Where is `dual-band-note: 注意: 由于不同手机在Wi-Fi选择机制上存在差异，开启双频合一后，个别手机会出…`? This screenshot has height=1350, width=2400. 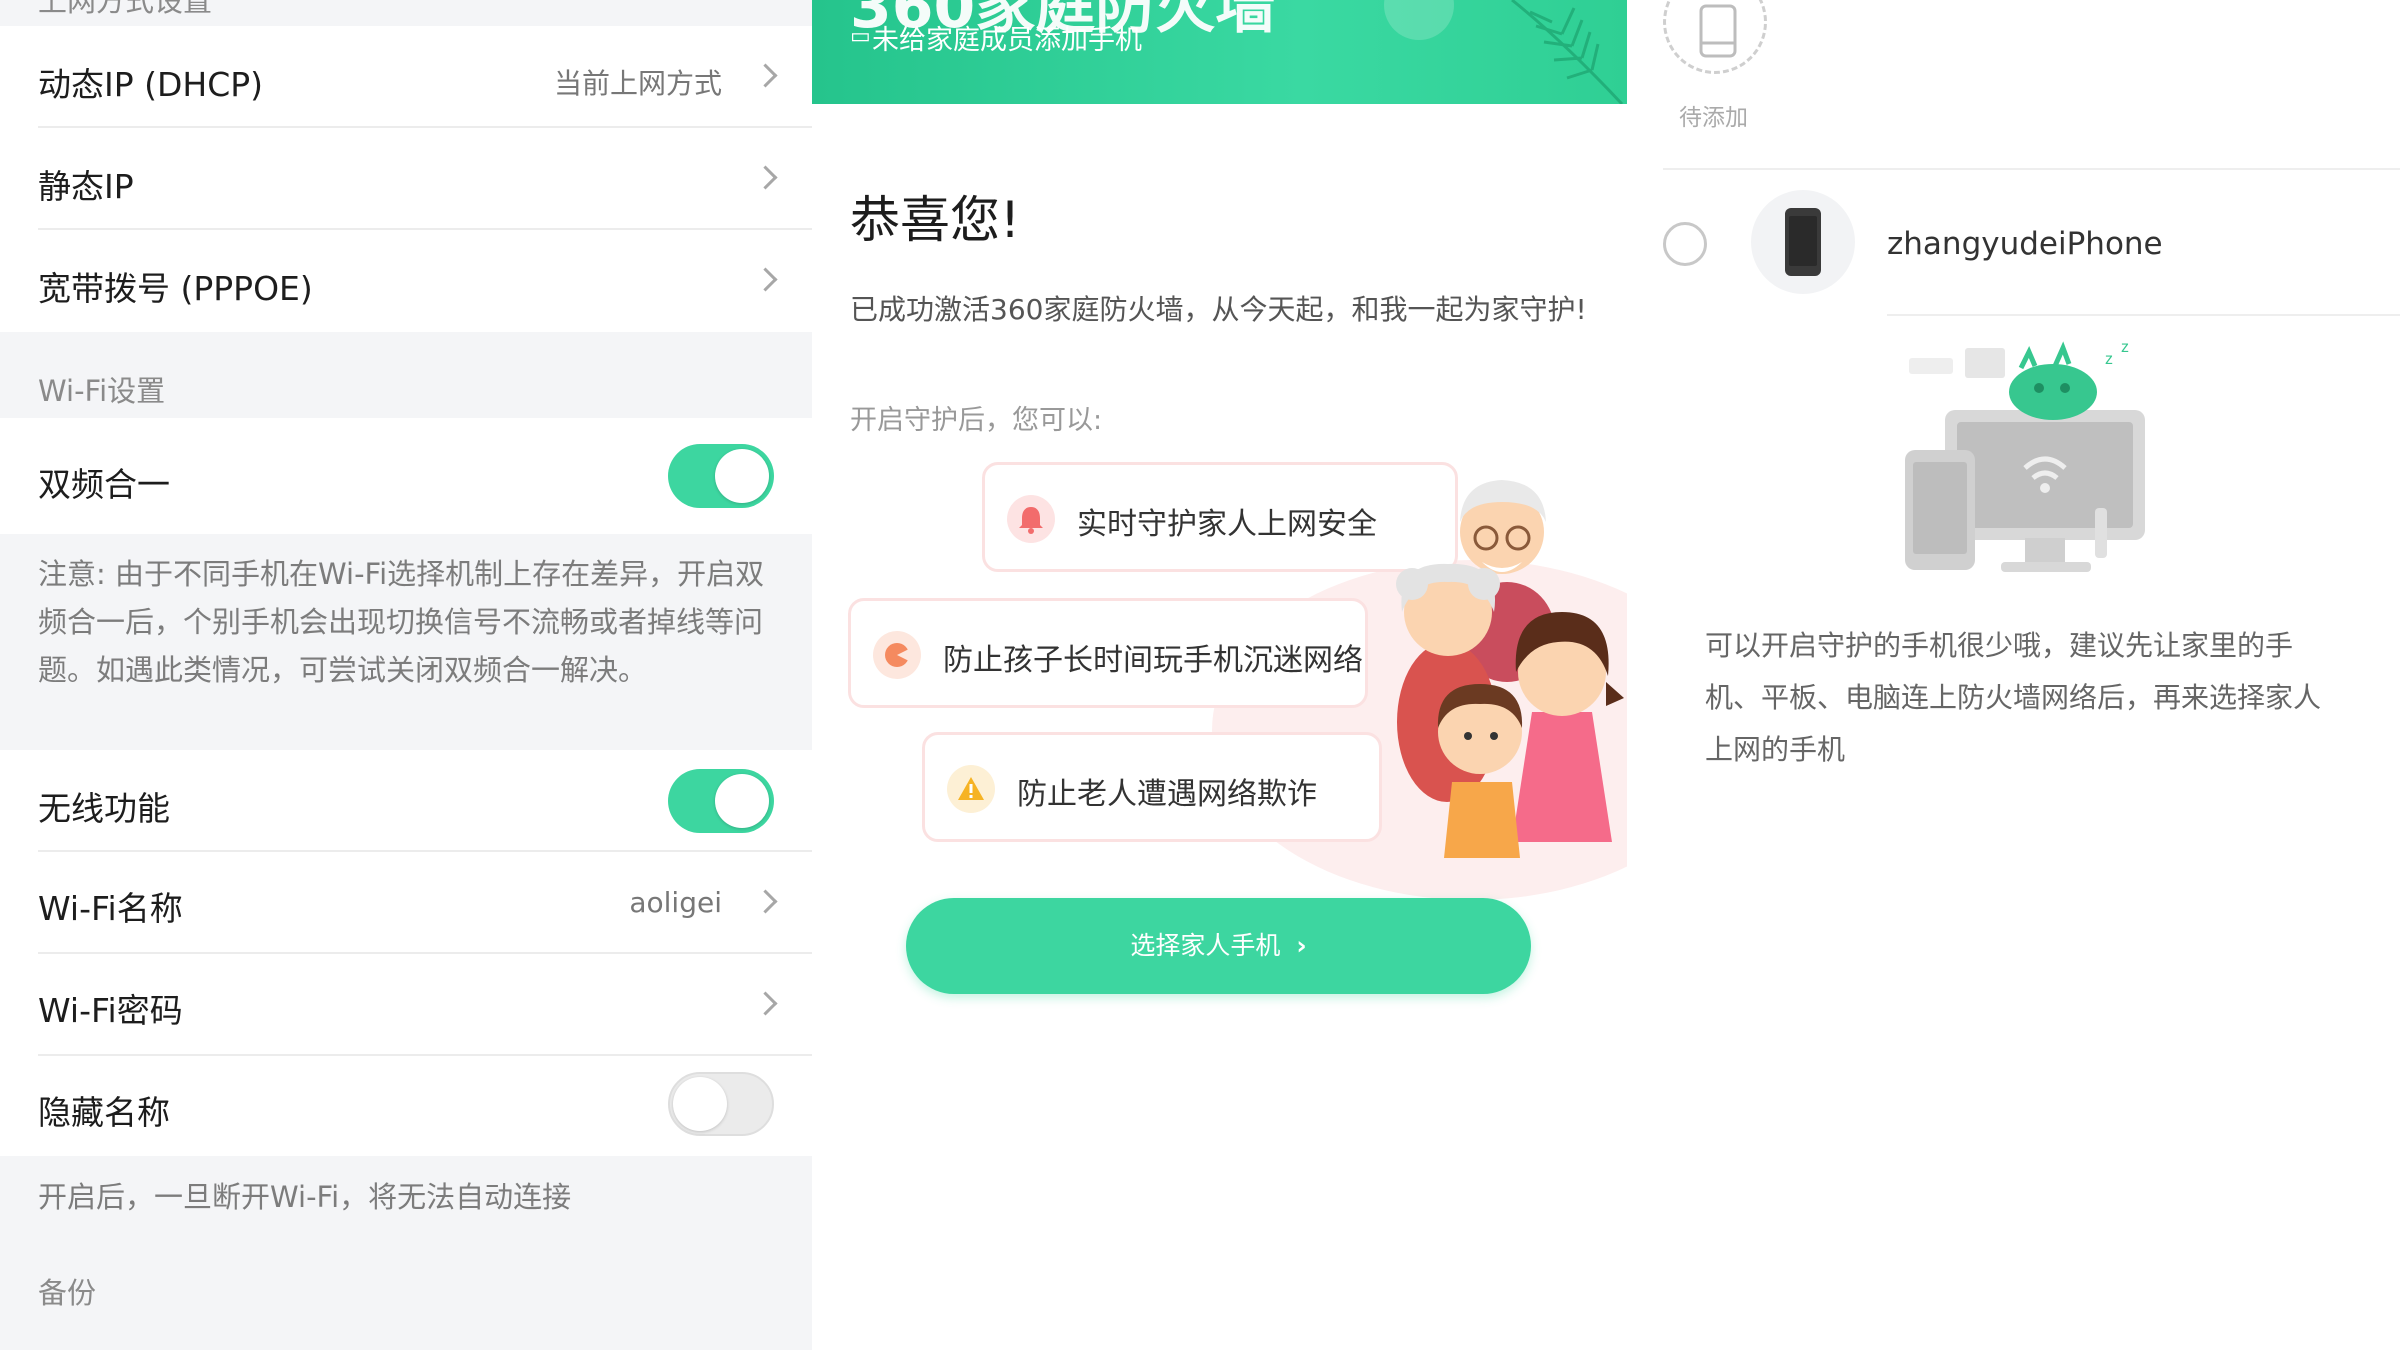 dual-band-note: 注意: 由于不同手机在Wi-Fi选择机制上存在差异，开启双频合一后，个别手机会出… is located at coordinates (401, 622).